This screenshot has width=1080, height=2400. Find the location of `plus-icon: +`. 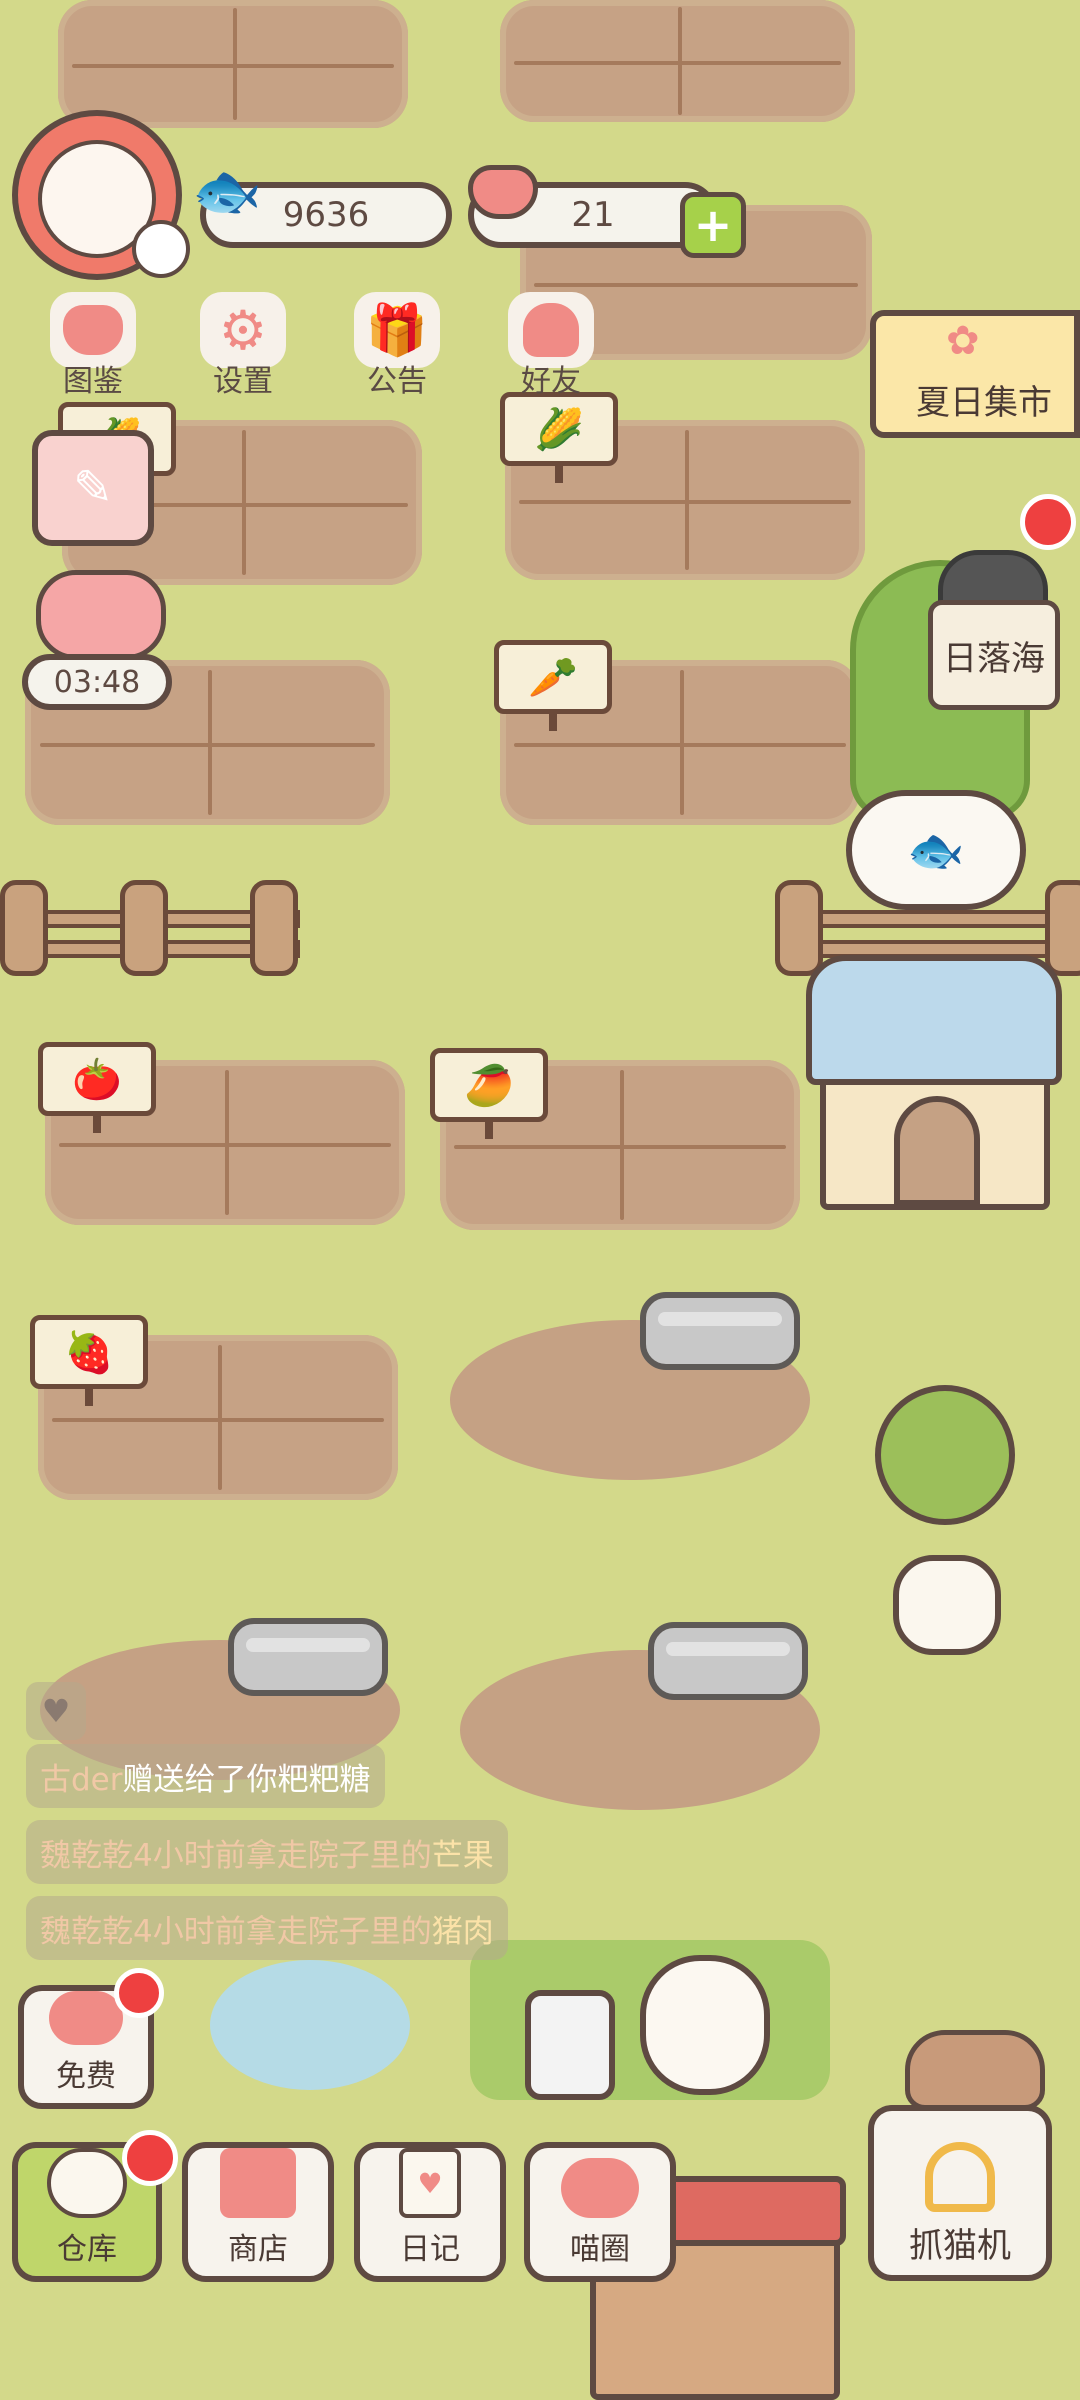

plus-icon: + is located at coordinates (713, 225).